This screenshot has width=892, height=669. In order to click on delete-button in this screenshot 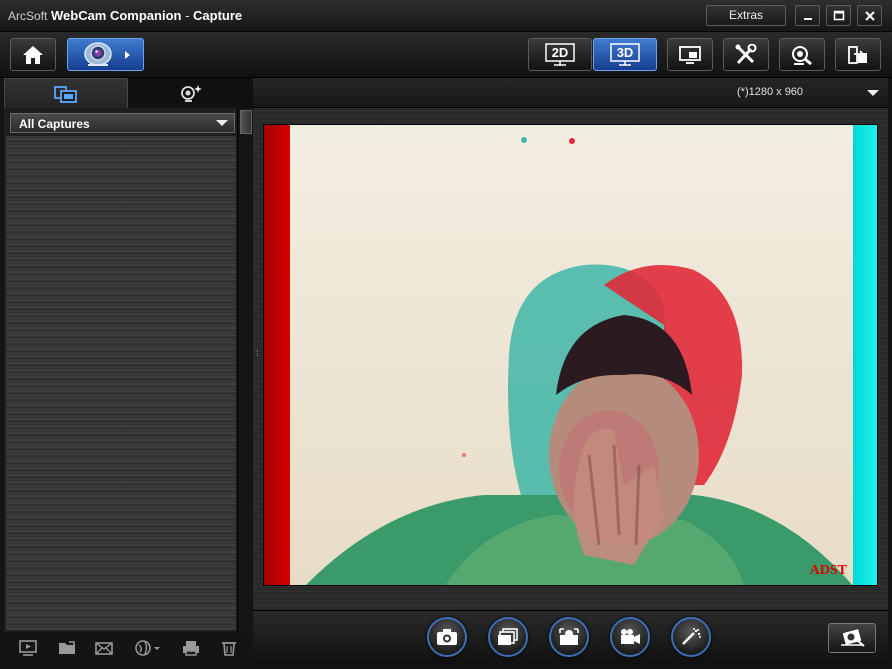, I will do `click(229, 648)`.